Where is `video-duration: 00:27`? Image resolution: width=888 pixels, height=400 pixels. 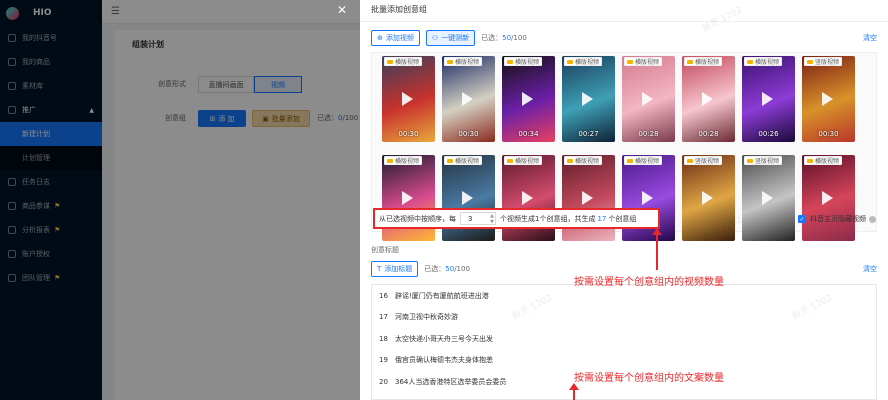 video-duration: 00:27 is located at coordinates (588, 134).